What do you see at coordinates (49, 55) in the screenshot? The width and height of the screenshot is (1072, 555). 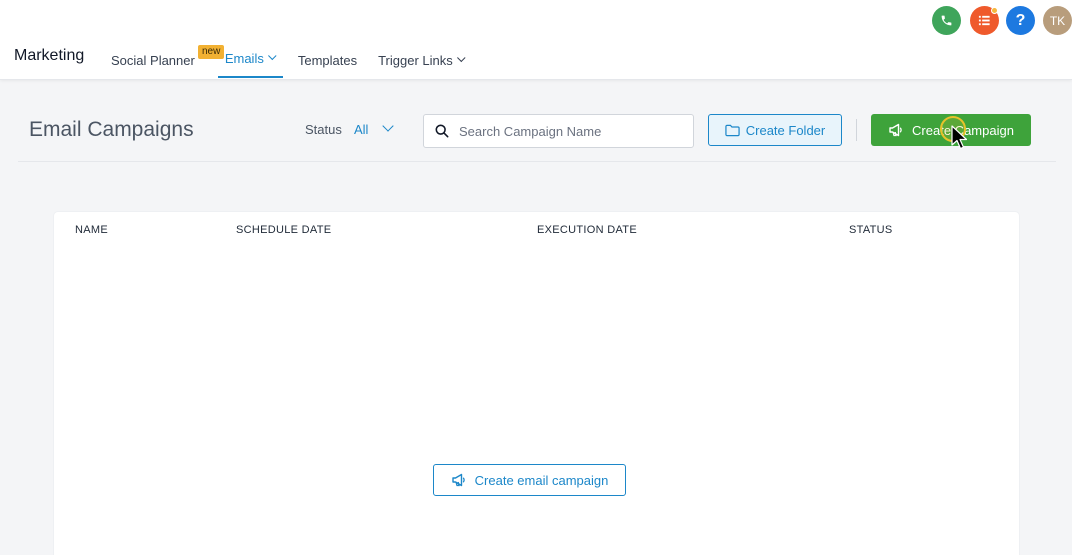 I see `app-brand: Marketing` at bounding box center [49, 55].